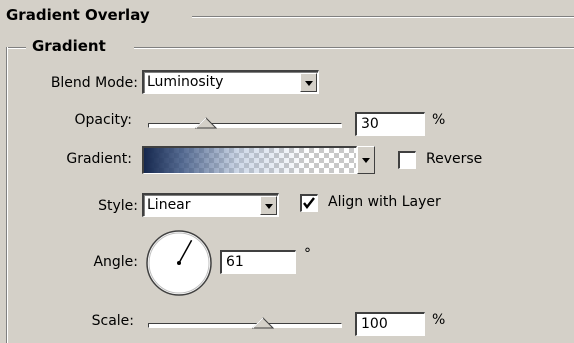 Image resolution: width=574 pixels, height=343 pixels. Describe the element at coordinates (179, 263) in the screenshot. I see `angle-dial-icon` at that location.